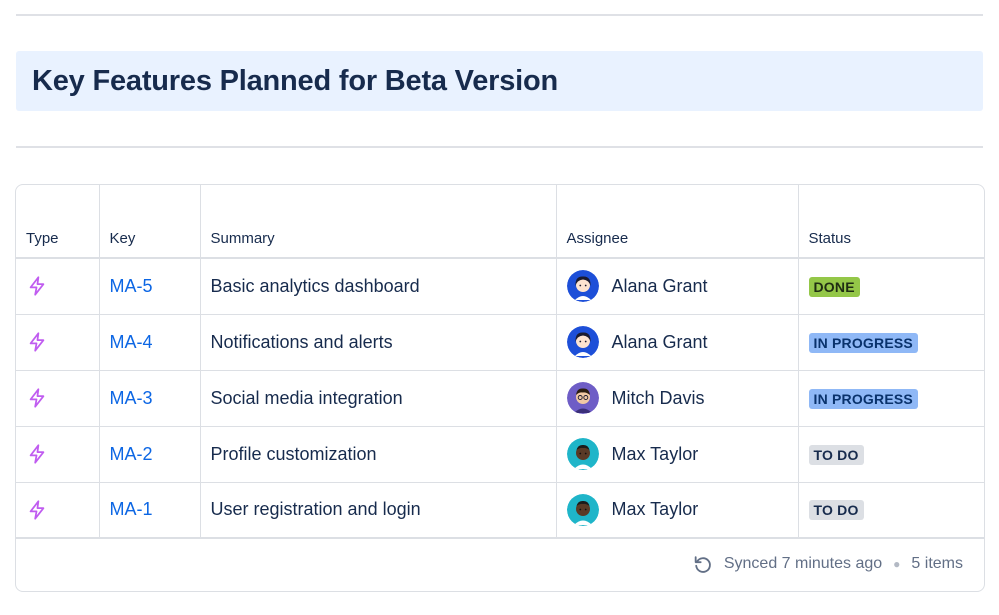 This screenshot has width=999, height=615. What do you see at coordinates (703, 564) in the screenshot?
I see `refresh-icon` at bounding box center [703, 564].